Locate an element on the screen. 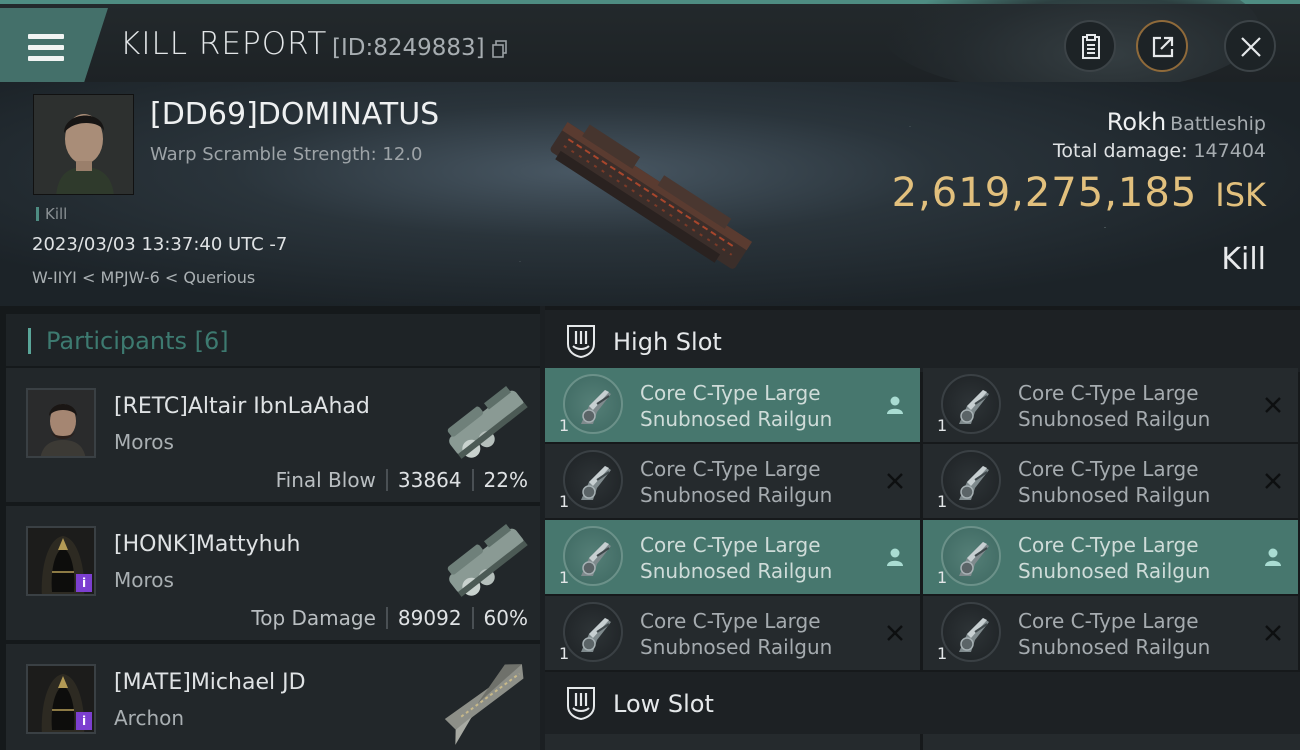 The width and height of the screenshot is (1300, 750). share-button is located at coordinates (1162, 46).